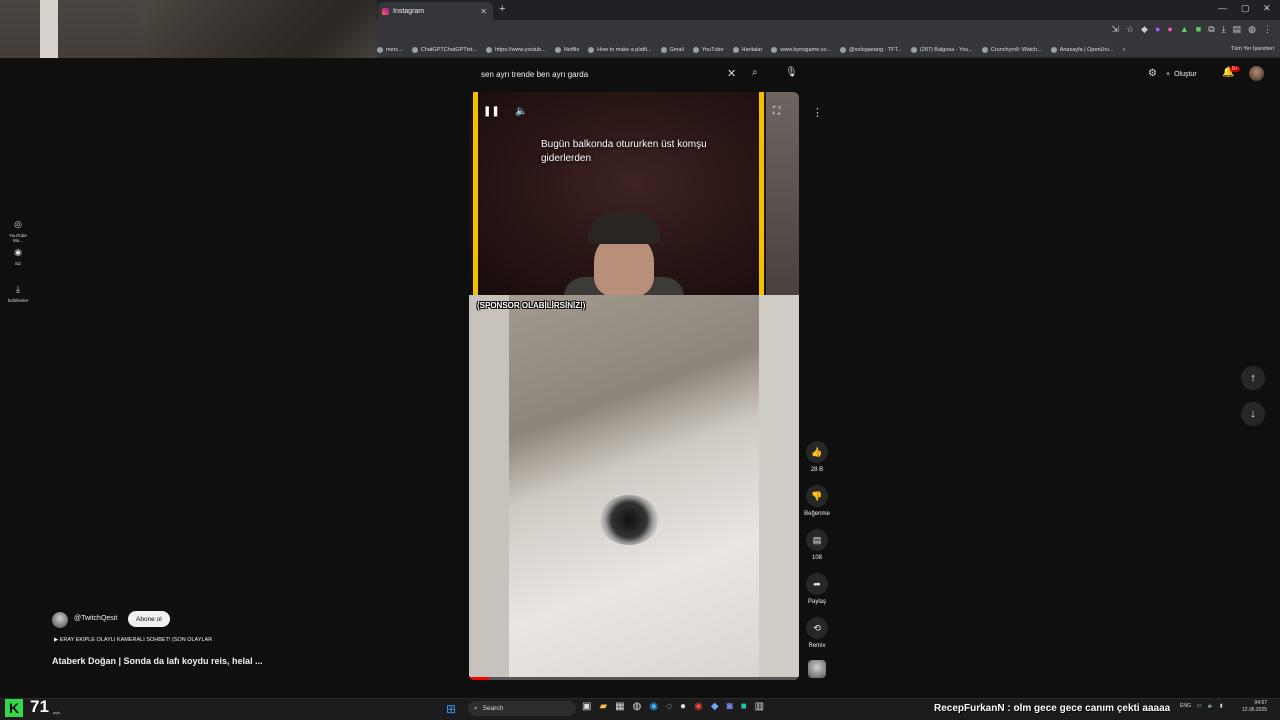  What do you see at coordinates (619, 706) in the screenshot?
I see `store-icon: ▦` at bounding box center [619, 706].